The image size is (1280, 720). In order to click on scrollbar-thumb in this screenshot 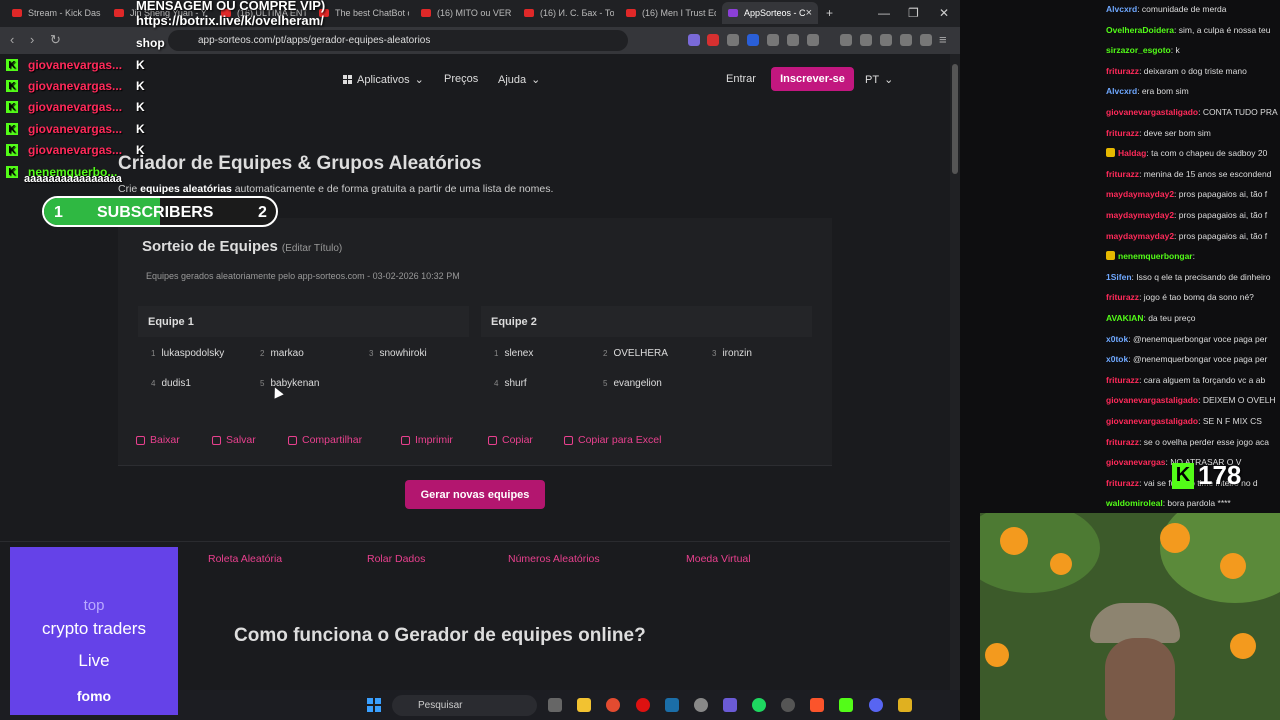, I will do `click(955, 119)`.